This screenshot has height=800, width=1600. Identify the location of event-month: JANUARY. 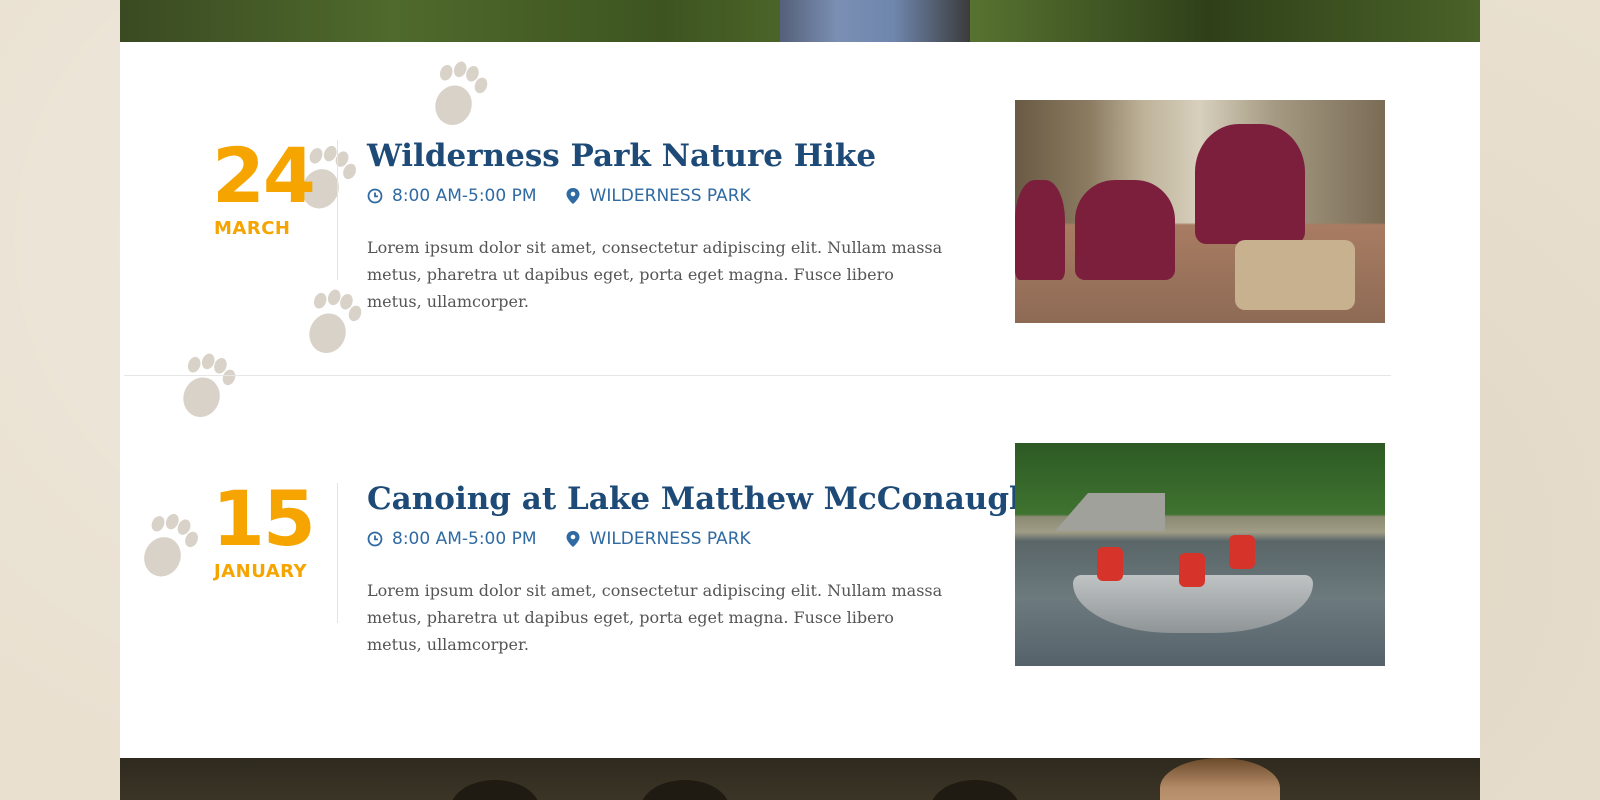
(261, 571).